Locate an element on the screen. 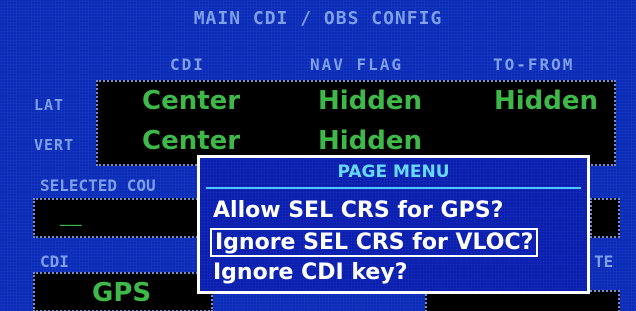  vert-nav-flag-value: Hidden is located at coordinates (370, 141).